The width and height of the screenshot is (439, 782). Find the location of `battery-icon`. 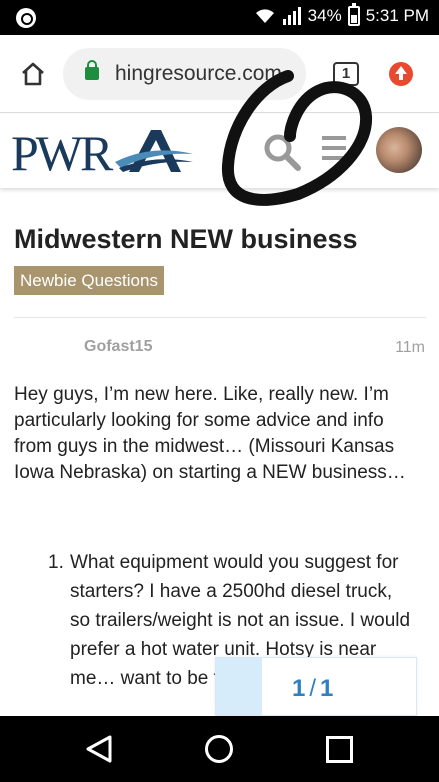

battery-icon is located at coordinates (353, 14).